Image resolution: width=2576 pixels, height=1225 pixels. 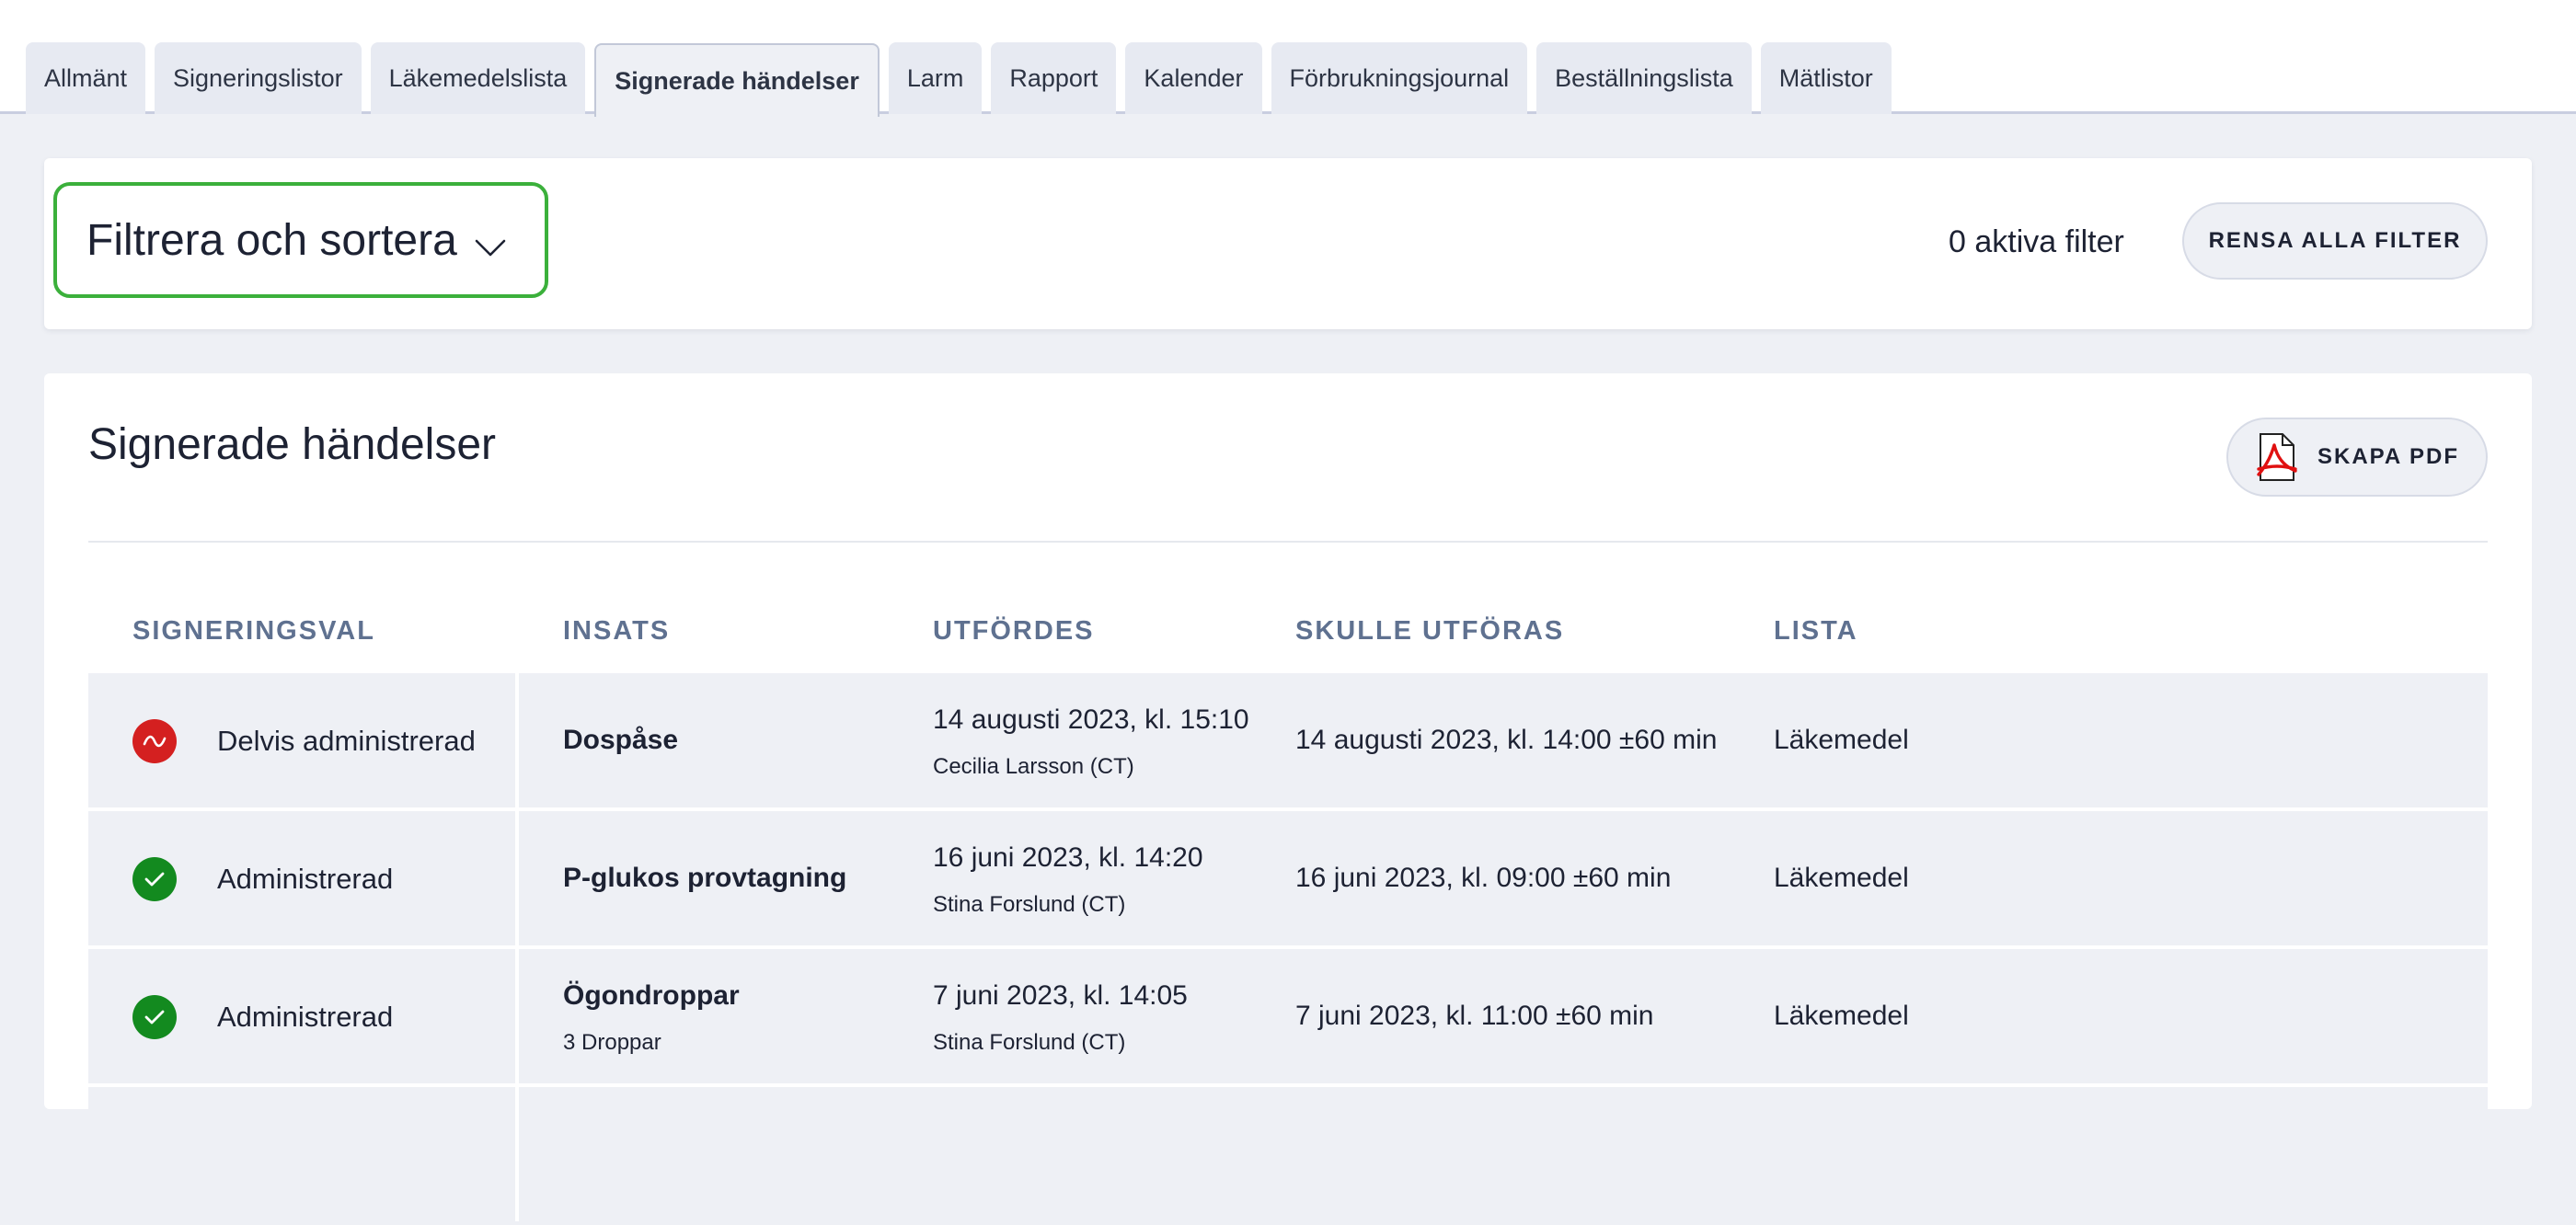 I want to click on tab-signeringslistor: Signeringslistor, so click(x=258, y=78).